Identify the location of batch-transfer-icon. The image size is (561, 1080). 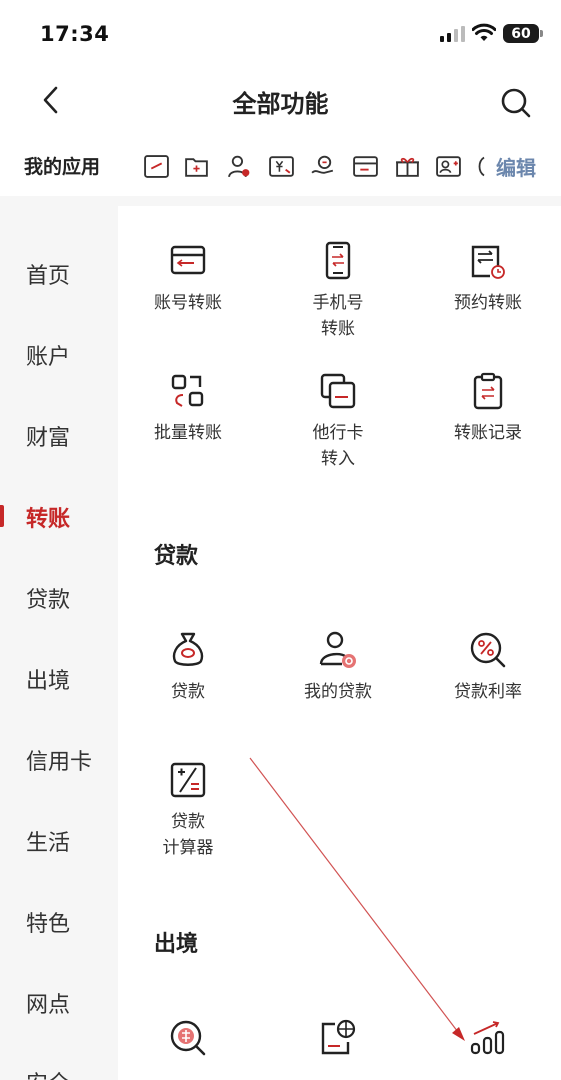
(187, 390).